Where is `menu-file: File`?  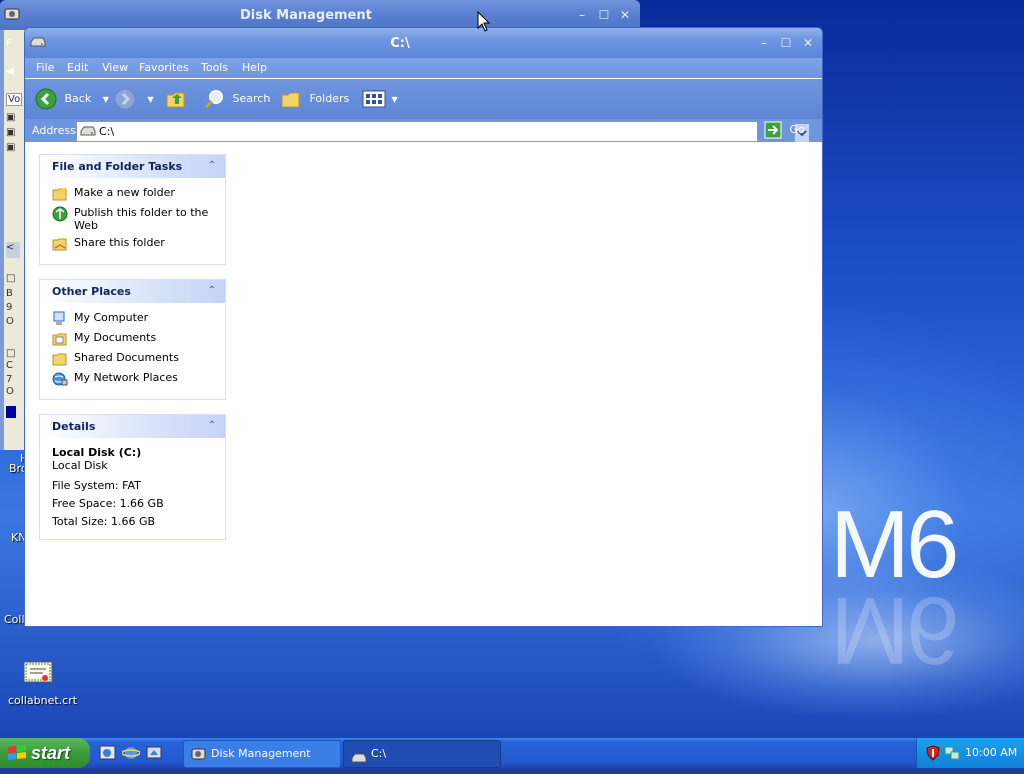
menu-file: File is located at coordinates (45, 67).